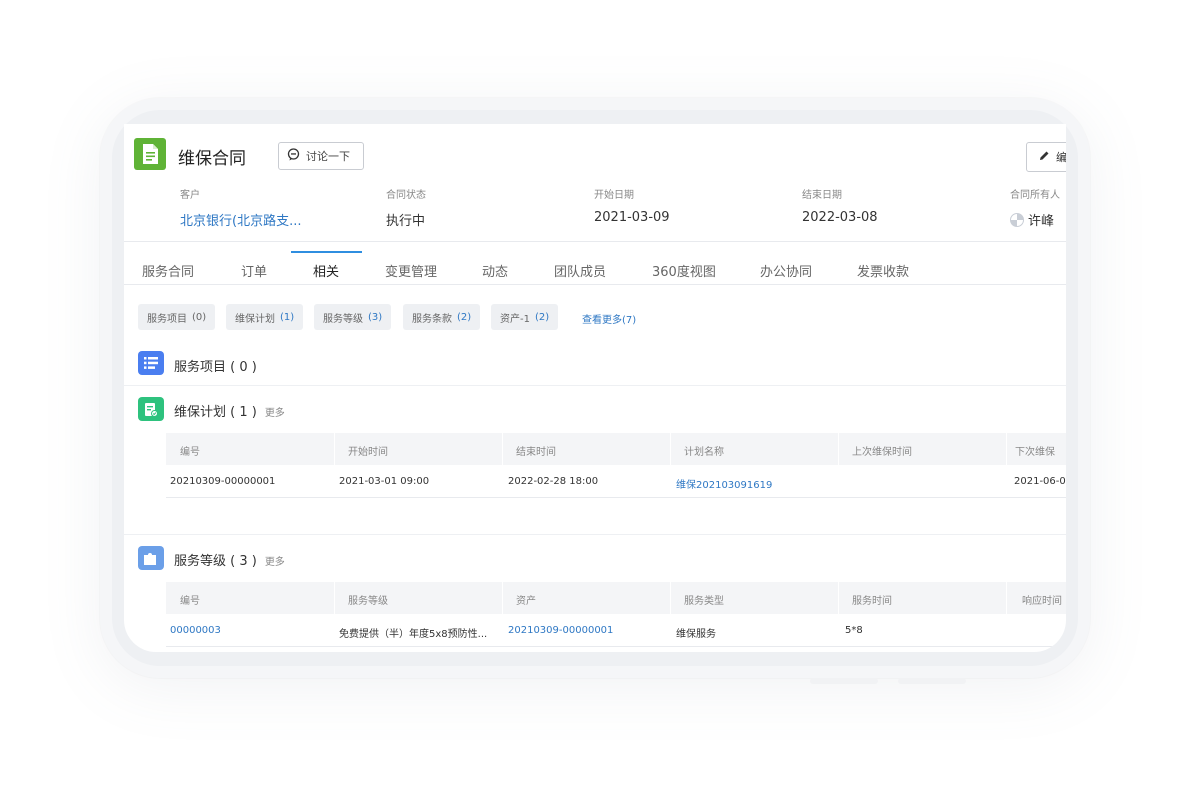 The image size is (1190, 786). What do you see at coordinates (406, 195) in the screenshot?
I see `field-label: 合同状态` at bounding box center [406, 195].